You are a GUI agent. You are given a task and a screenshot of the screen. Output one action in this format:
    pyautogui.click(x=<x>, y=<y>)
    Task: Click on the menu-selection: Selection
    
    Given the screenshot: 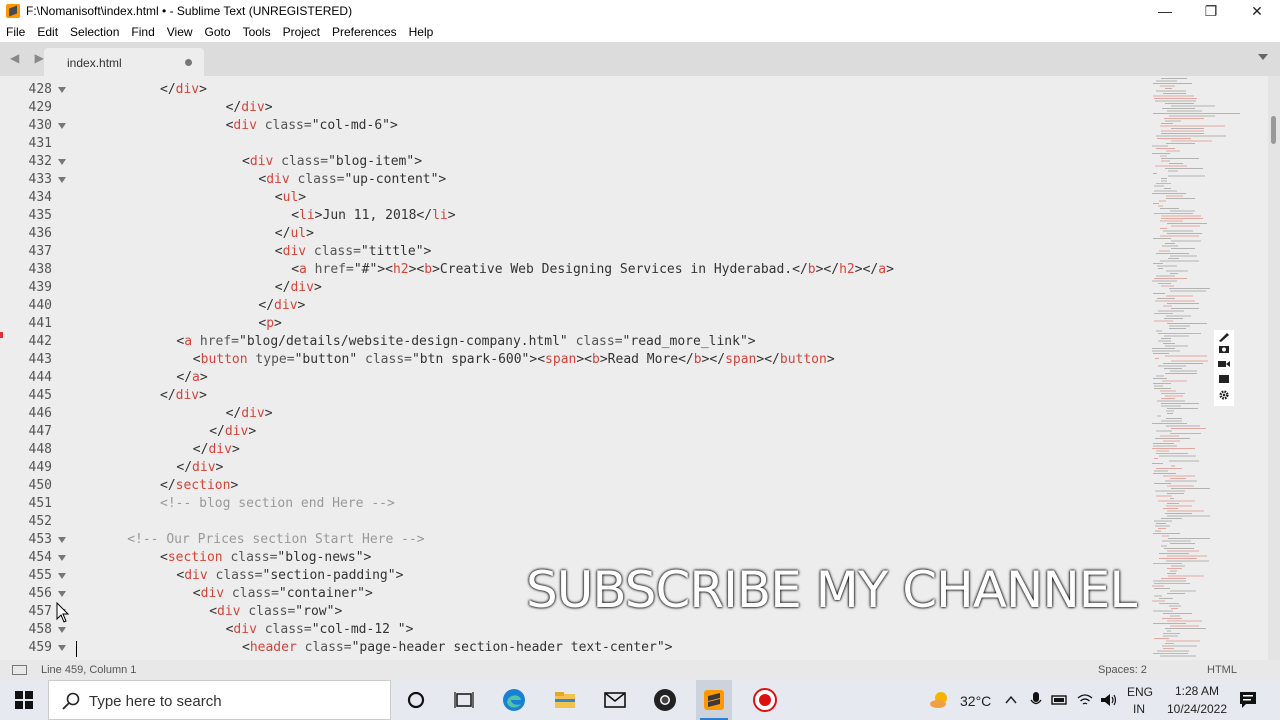 What is the action you would take?
    pyautogui.click(x=94, y=32)
    